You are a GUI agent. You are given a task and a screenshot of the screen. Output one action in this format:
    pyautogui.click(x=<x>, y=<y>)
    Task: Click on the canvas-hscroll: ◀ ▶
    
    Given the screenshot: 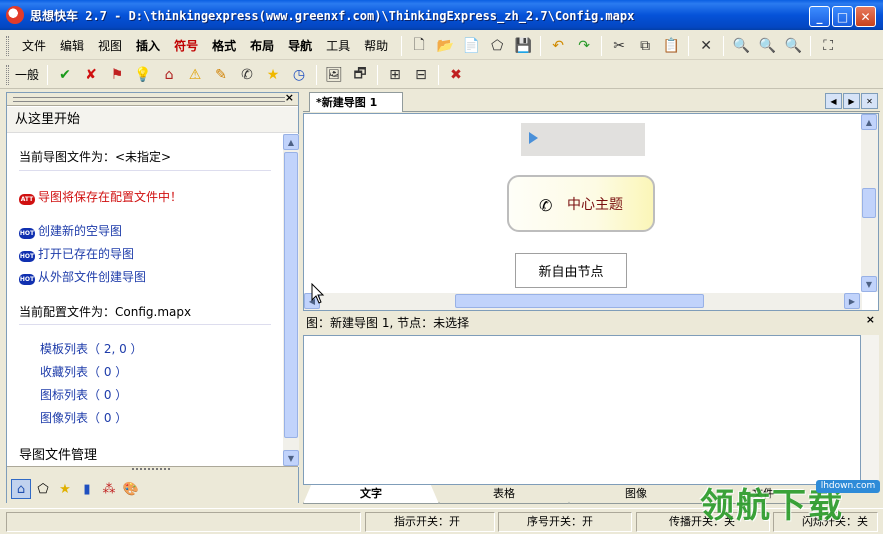 What is the action you would take?
    pyautogui.click(x=583, y=301)
    